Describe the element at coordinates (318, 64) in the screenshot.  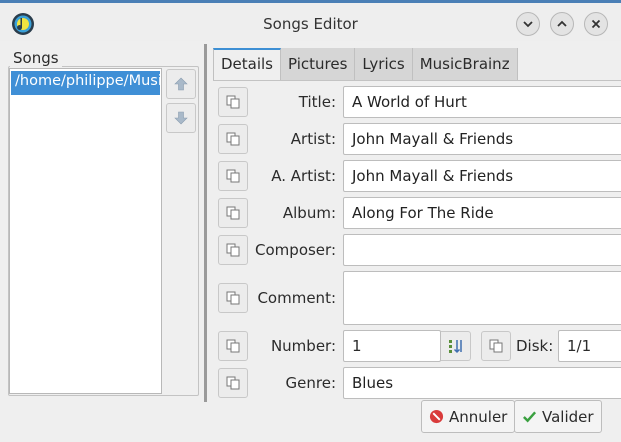
I see `tab-pictures: Pictures` at that location.